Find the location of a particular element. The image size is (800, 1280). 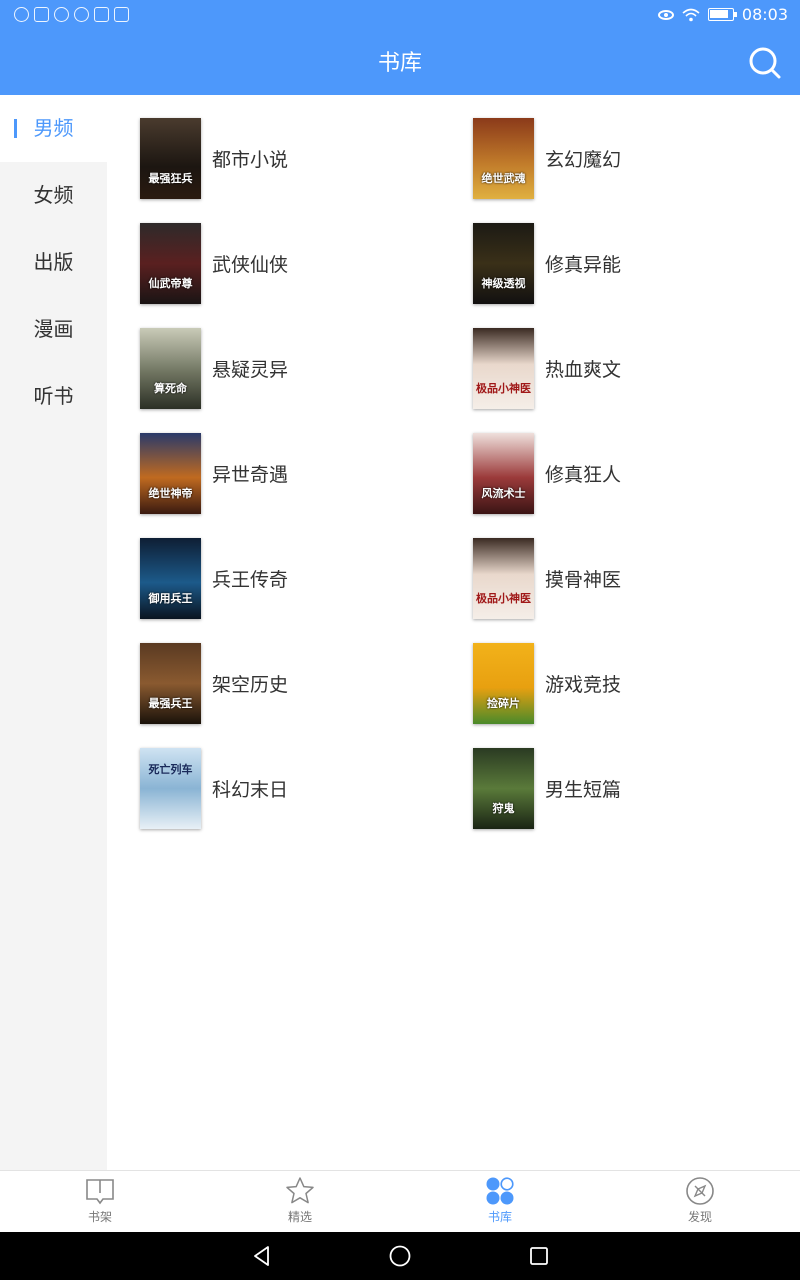

page-title: 书库 is located at coordinates (399, 63).